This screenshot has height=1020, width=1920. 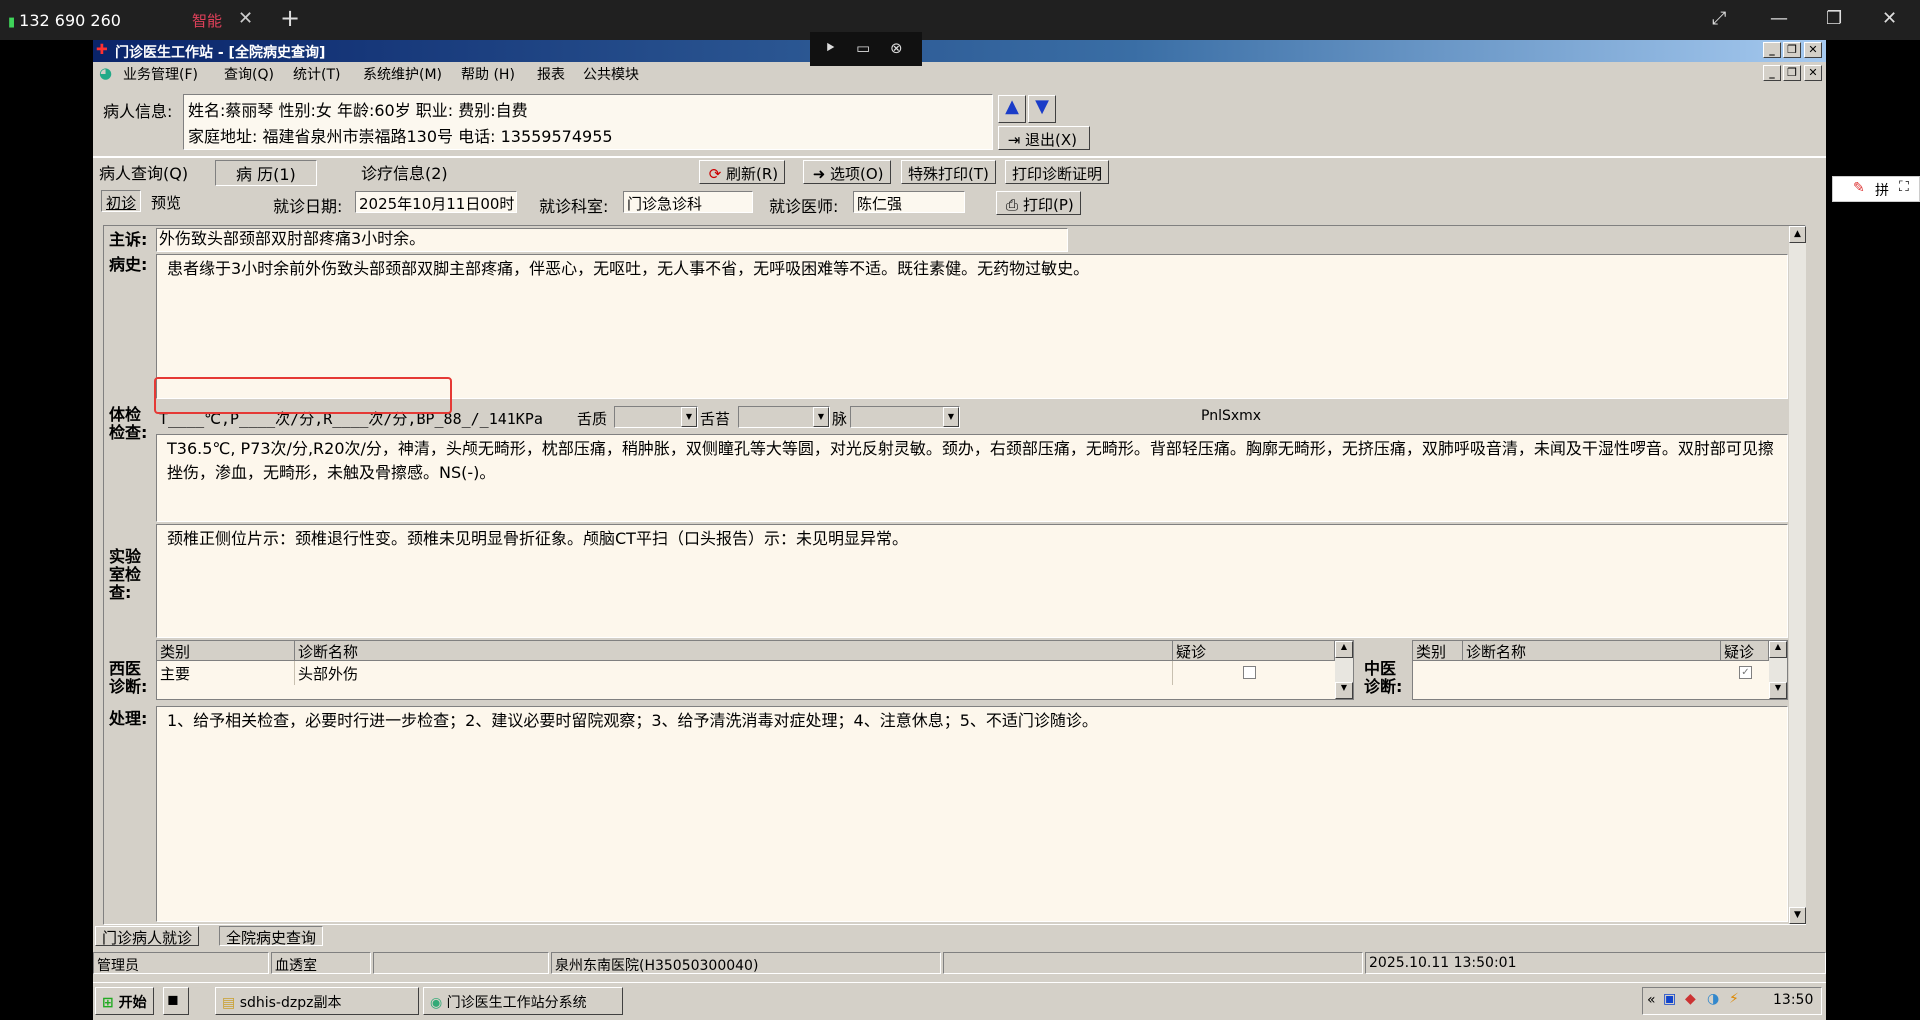 I want to click on pnl-label: PnlSxmx, so click(x=1231, y=416).